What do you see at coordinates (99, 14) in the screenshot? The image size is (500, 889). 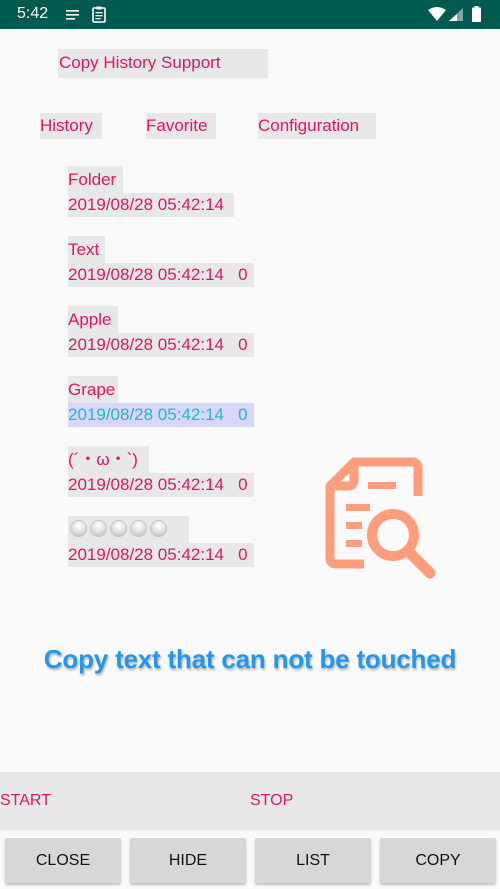 I see `clipboard-icon` at bounding box center [99, 14].